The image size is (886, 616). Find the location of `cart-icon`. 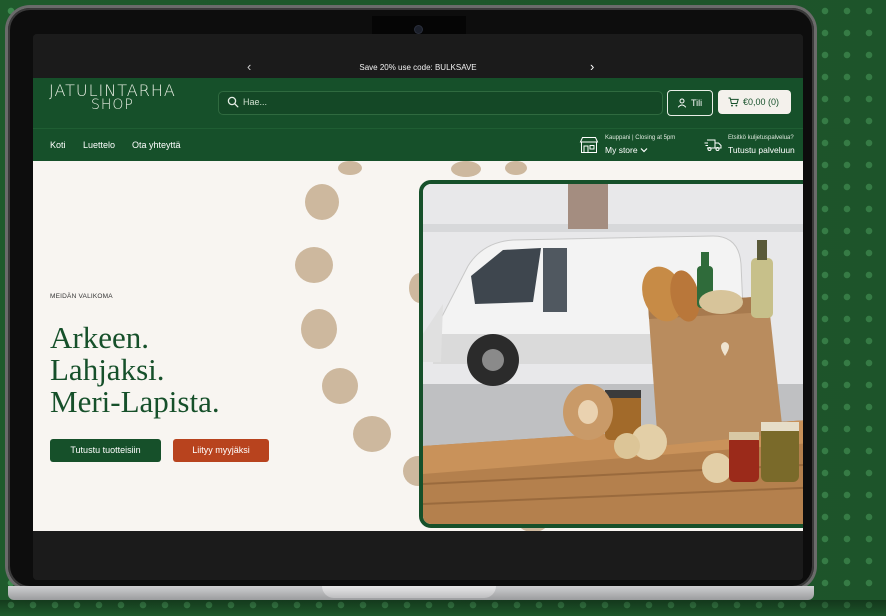

cart-icon is located at coordinates (733, 102).